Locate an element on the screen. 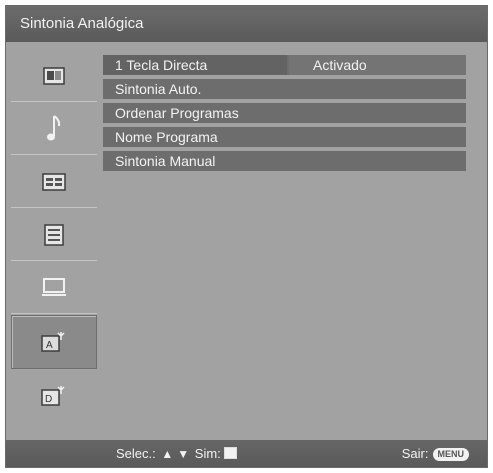  sidebar-item-sound is located at coordinates (54, 129).